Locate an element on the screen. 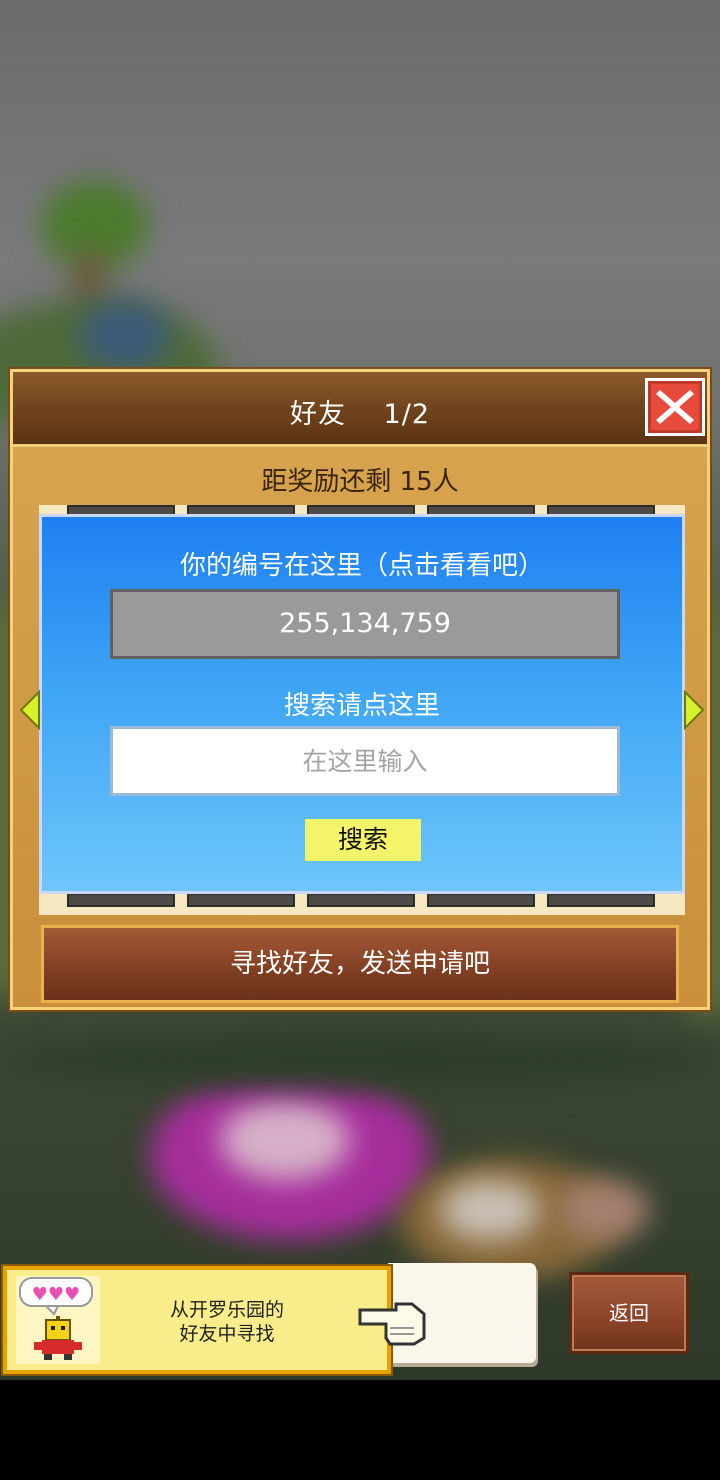 This screenshot has width=720, height=1480. close-button is located at coordinates (675, 407).